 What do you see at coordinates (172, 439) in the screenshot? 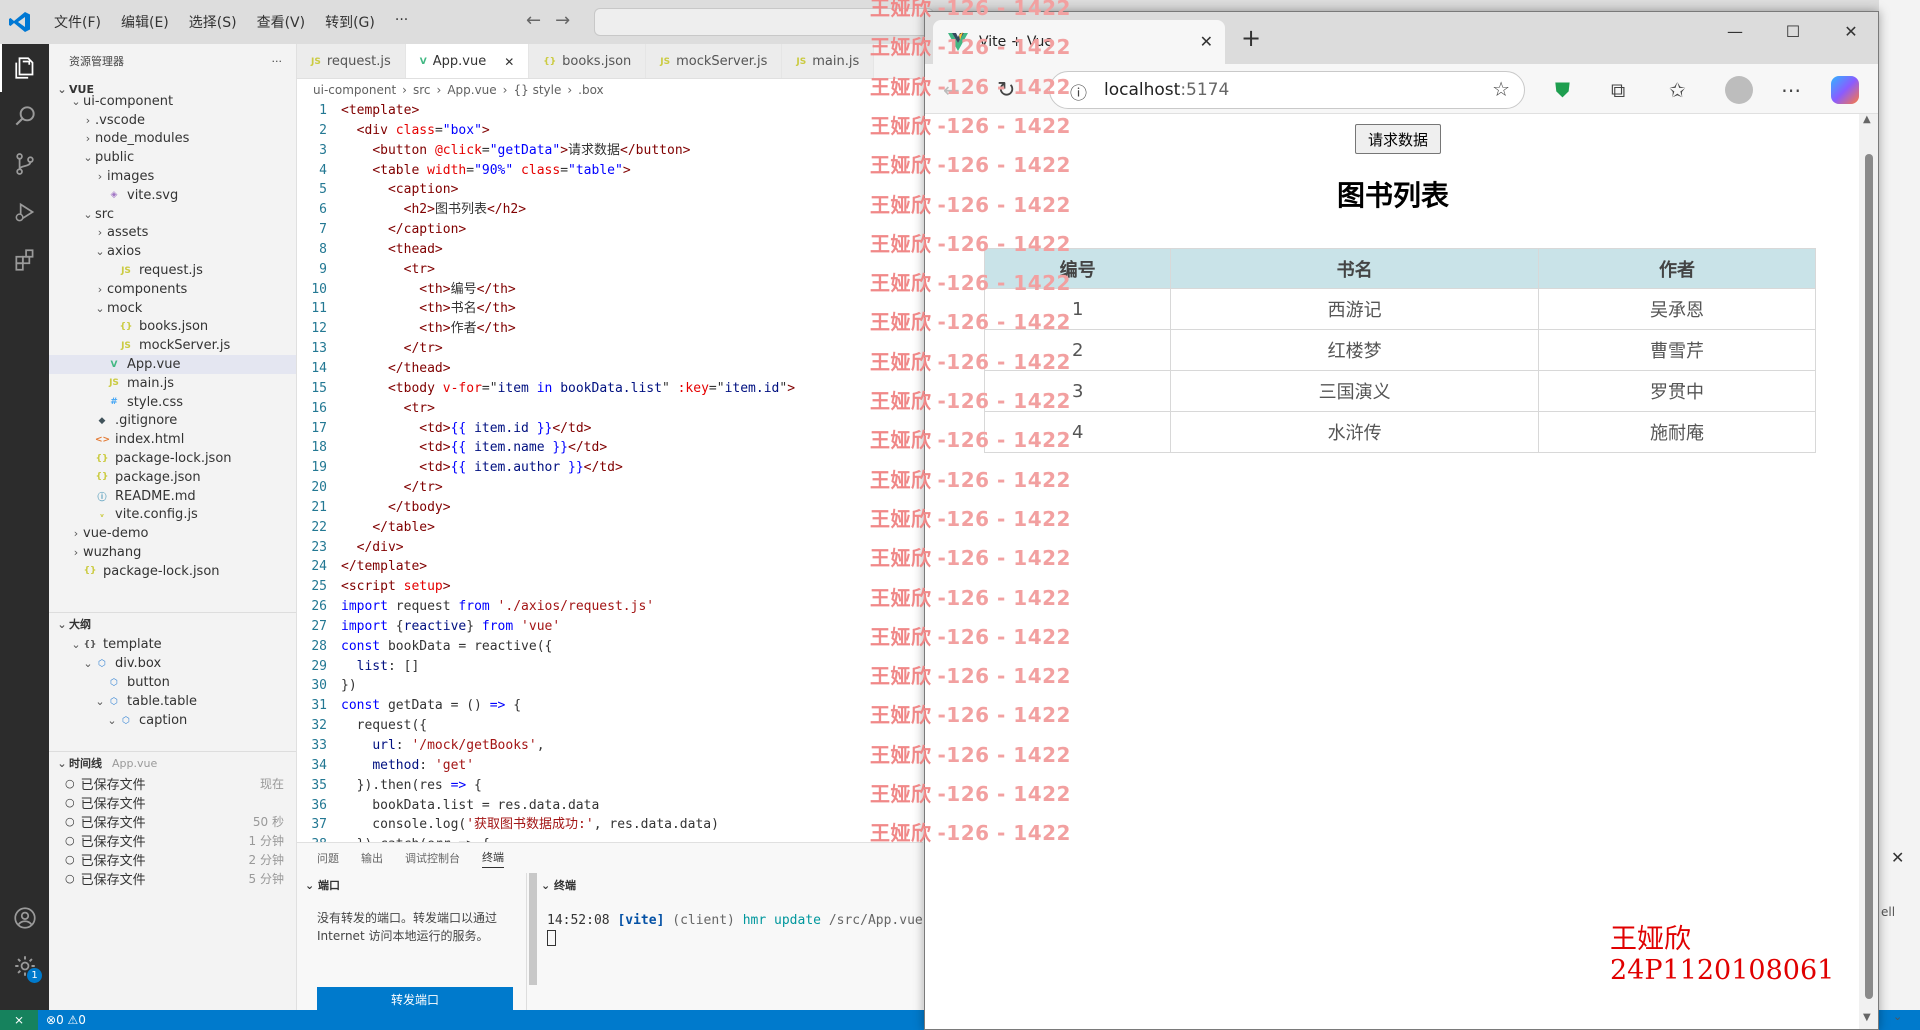
I see `tree-item: <> index.html` at bounding box center [172, 439].